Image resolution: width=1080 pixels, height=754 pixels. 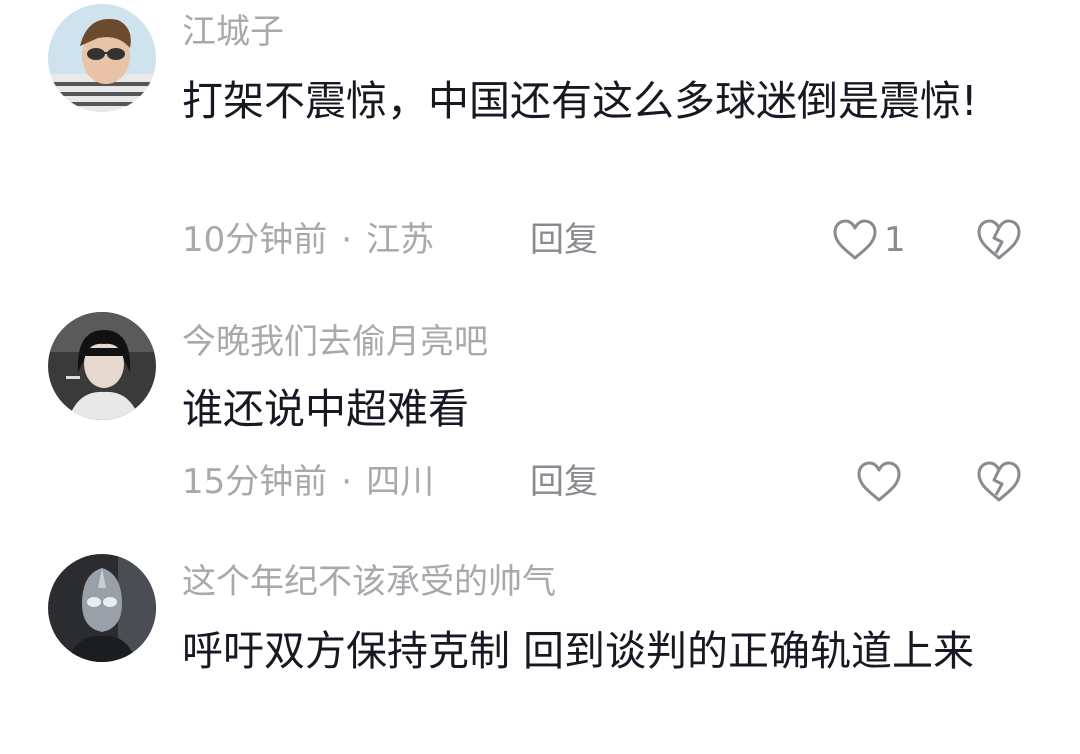 I want to click on location: 江苏, so click(x=400, y=240).